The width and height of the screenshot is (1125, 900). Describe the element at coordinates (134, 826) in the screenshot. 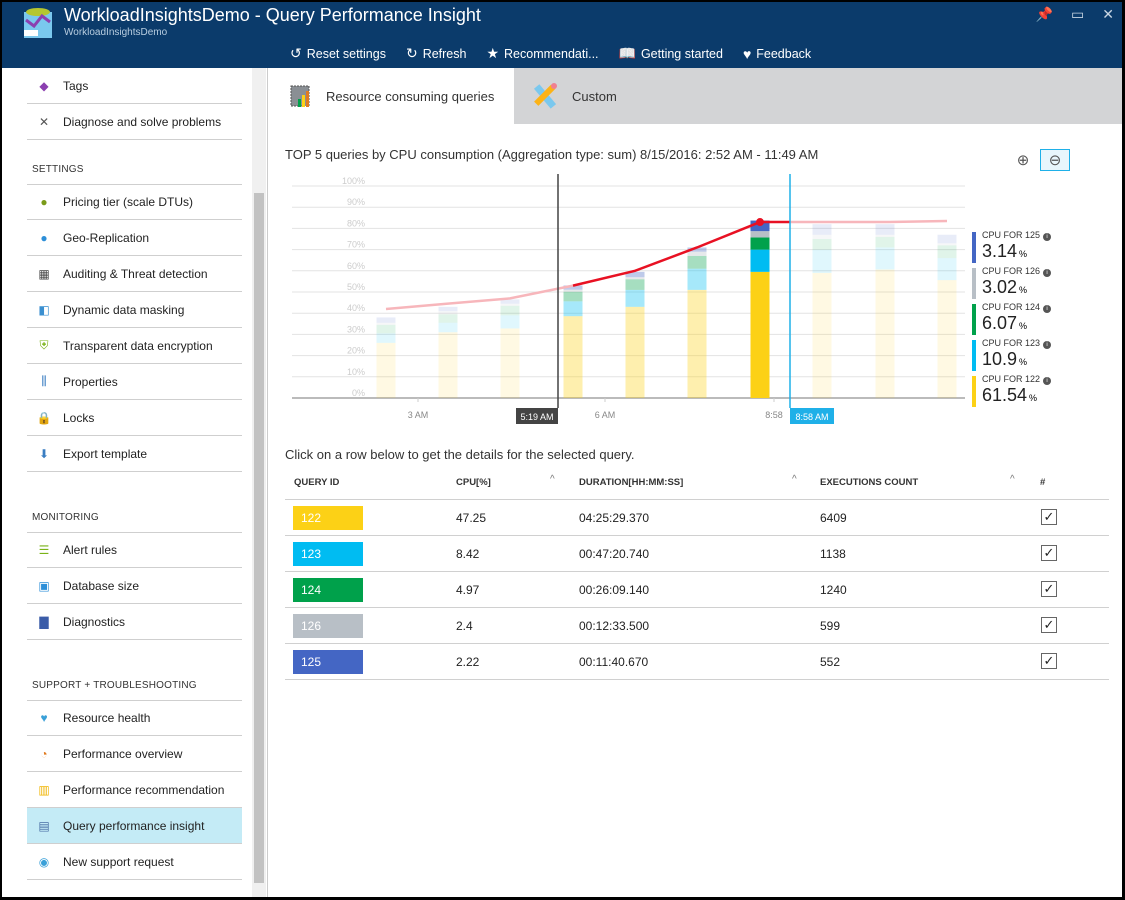

I see `sidebar-item-query-performance-insight: ▤ Query performance insight` at that location.